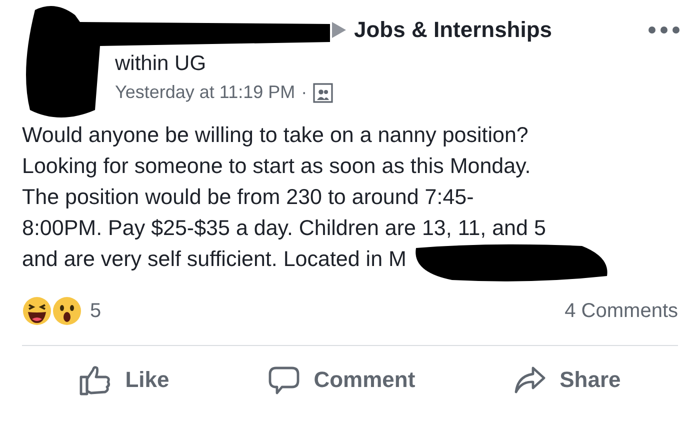 The width and height of the screenshot is (700, 435). What do you see at coordinates (124, 380) in the screenshot?
I see `like-button: Like` at bounding box center [124, 380].